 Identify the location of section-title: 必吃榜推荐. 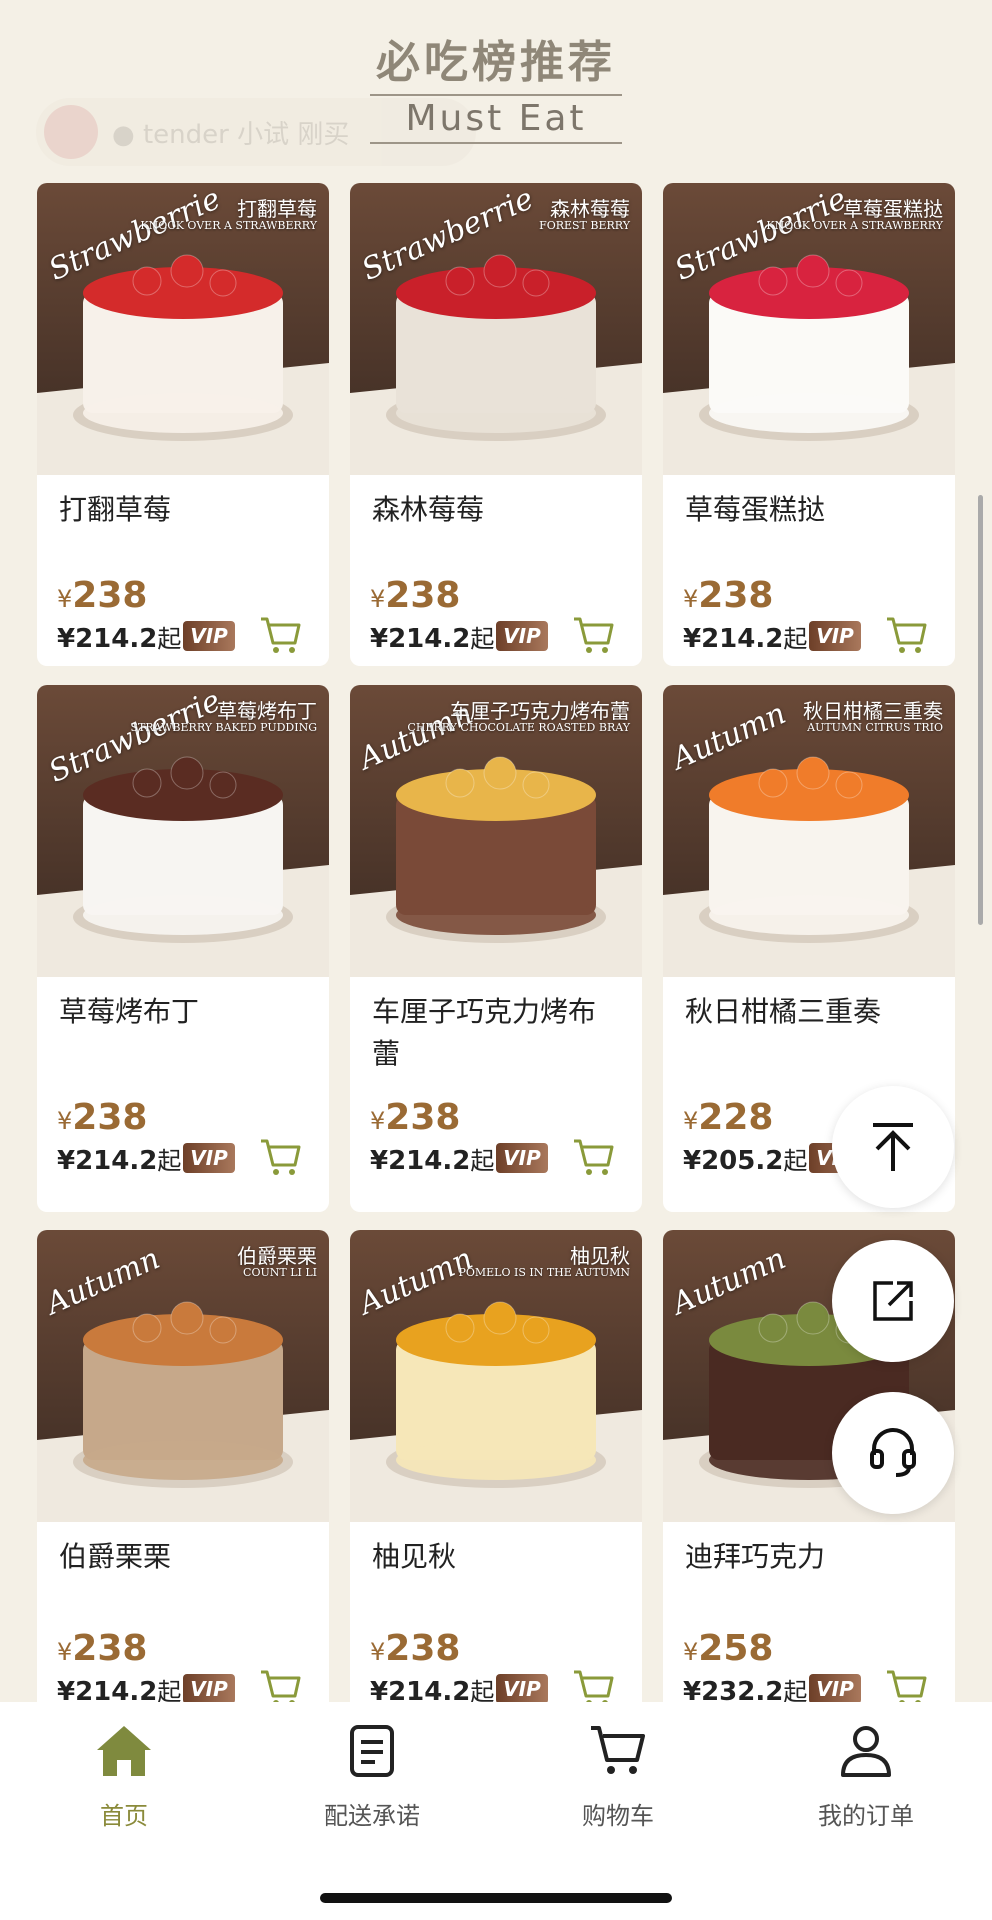
(496, 62).